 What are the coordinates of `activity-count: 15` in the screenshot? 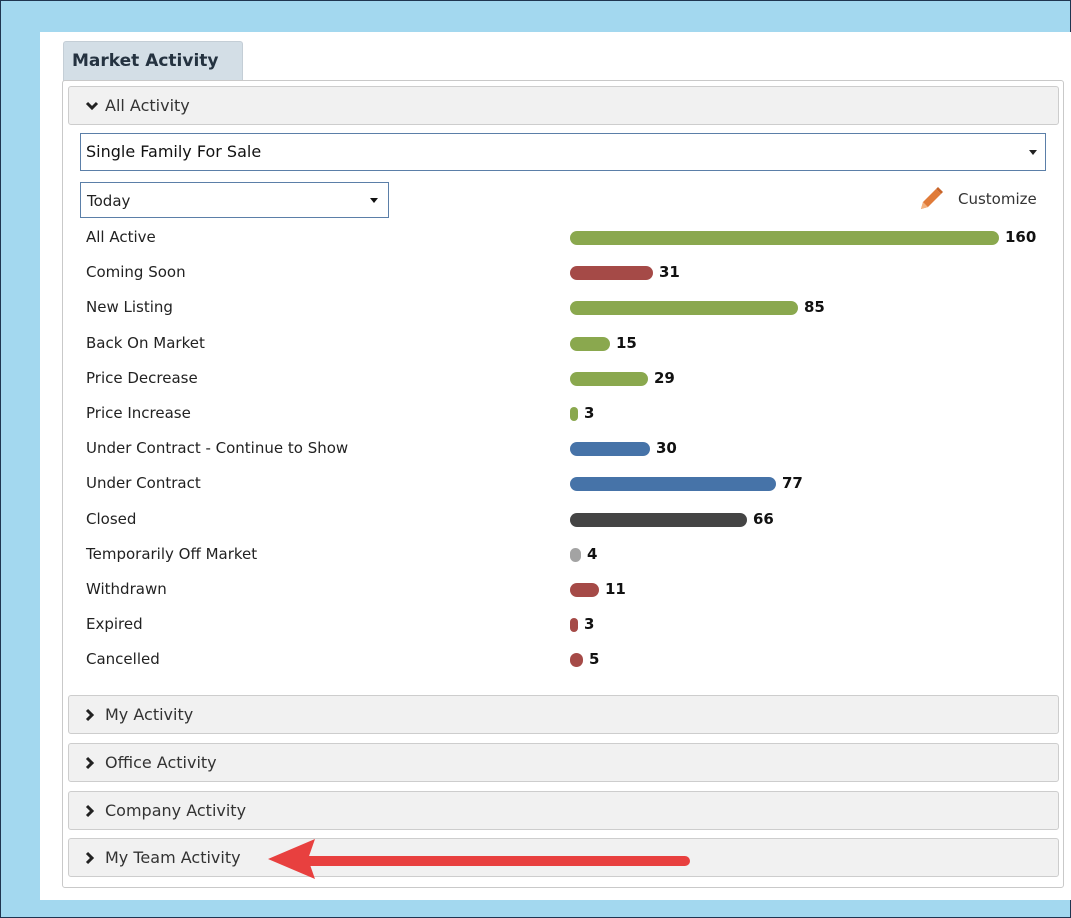 It's located at (626, 343).